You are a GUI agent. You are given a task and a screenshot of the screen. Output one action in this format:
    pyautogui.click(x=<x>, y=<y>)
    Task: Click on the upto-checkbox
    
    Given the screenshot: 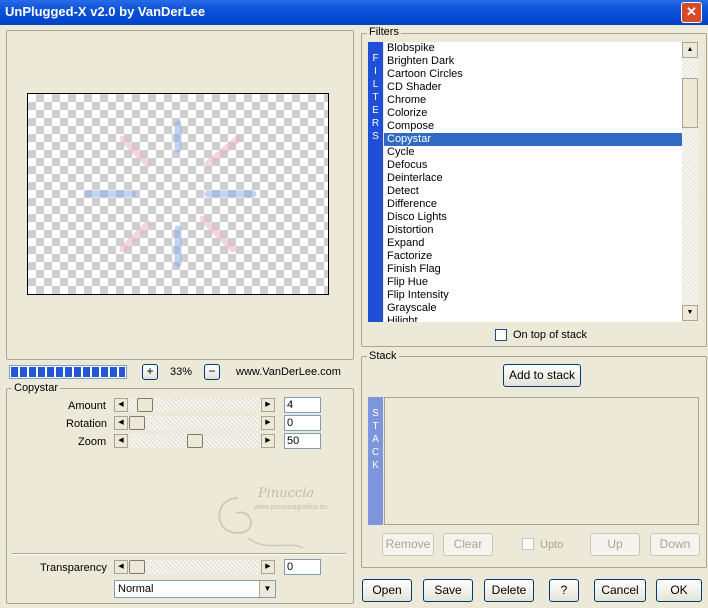 What is the action you would take?
    pyautogui.click(x=528, y=544)
    